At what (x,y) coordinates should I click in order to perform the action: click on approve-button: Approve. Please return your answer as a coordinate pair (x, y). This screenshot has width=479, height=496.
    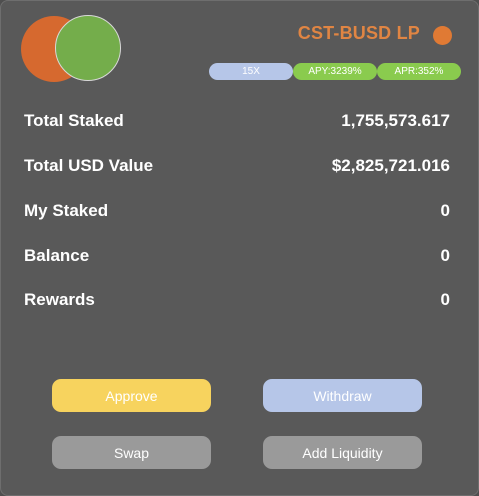
    Looking at the image, I should click on (131, 395).